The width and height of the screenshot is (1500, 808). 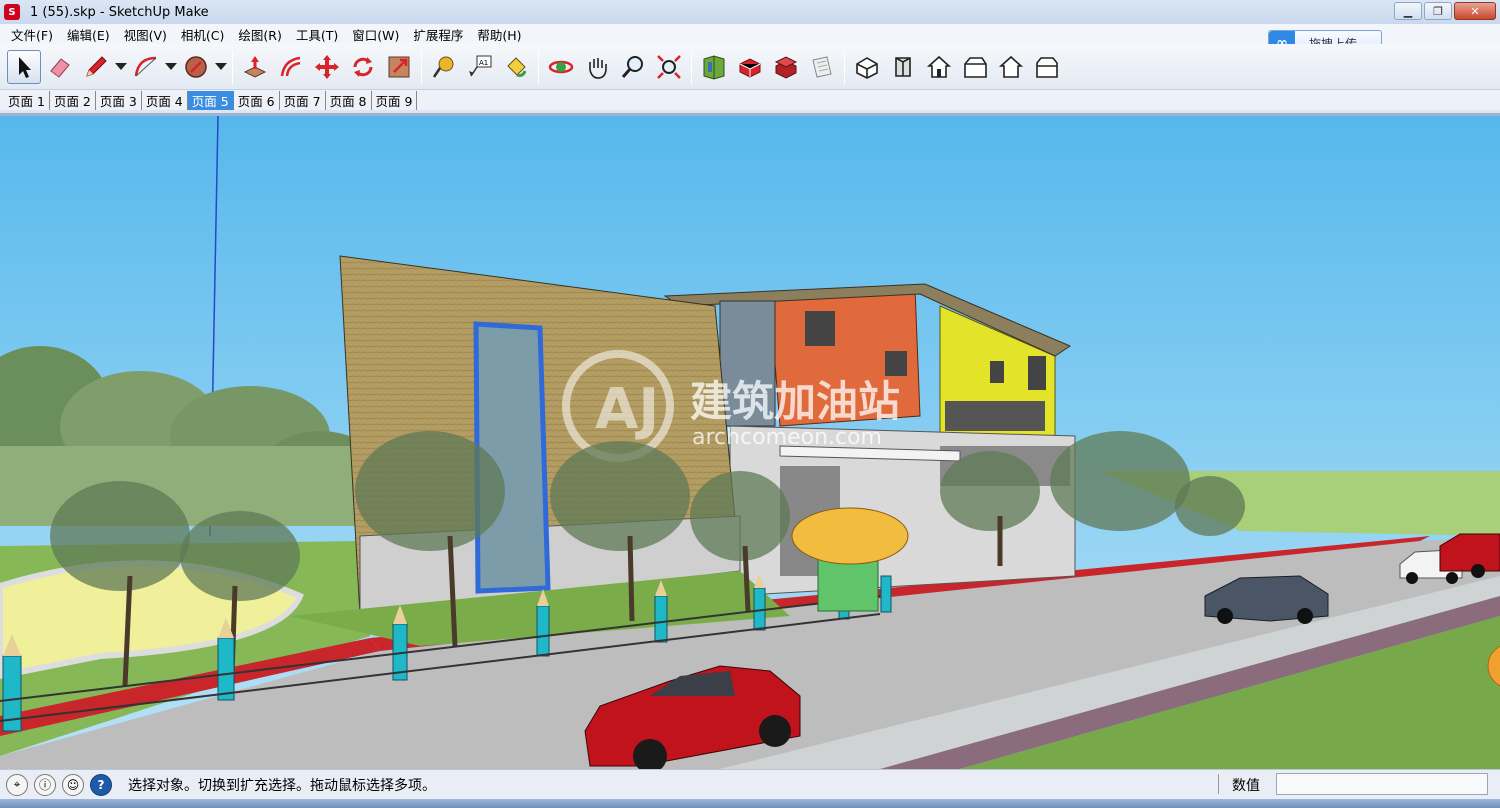 I want to click on orbit-tool-icon, so click(x=561, y=66).